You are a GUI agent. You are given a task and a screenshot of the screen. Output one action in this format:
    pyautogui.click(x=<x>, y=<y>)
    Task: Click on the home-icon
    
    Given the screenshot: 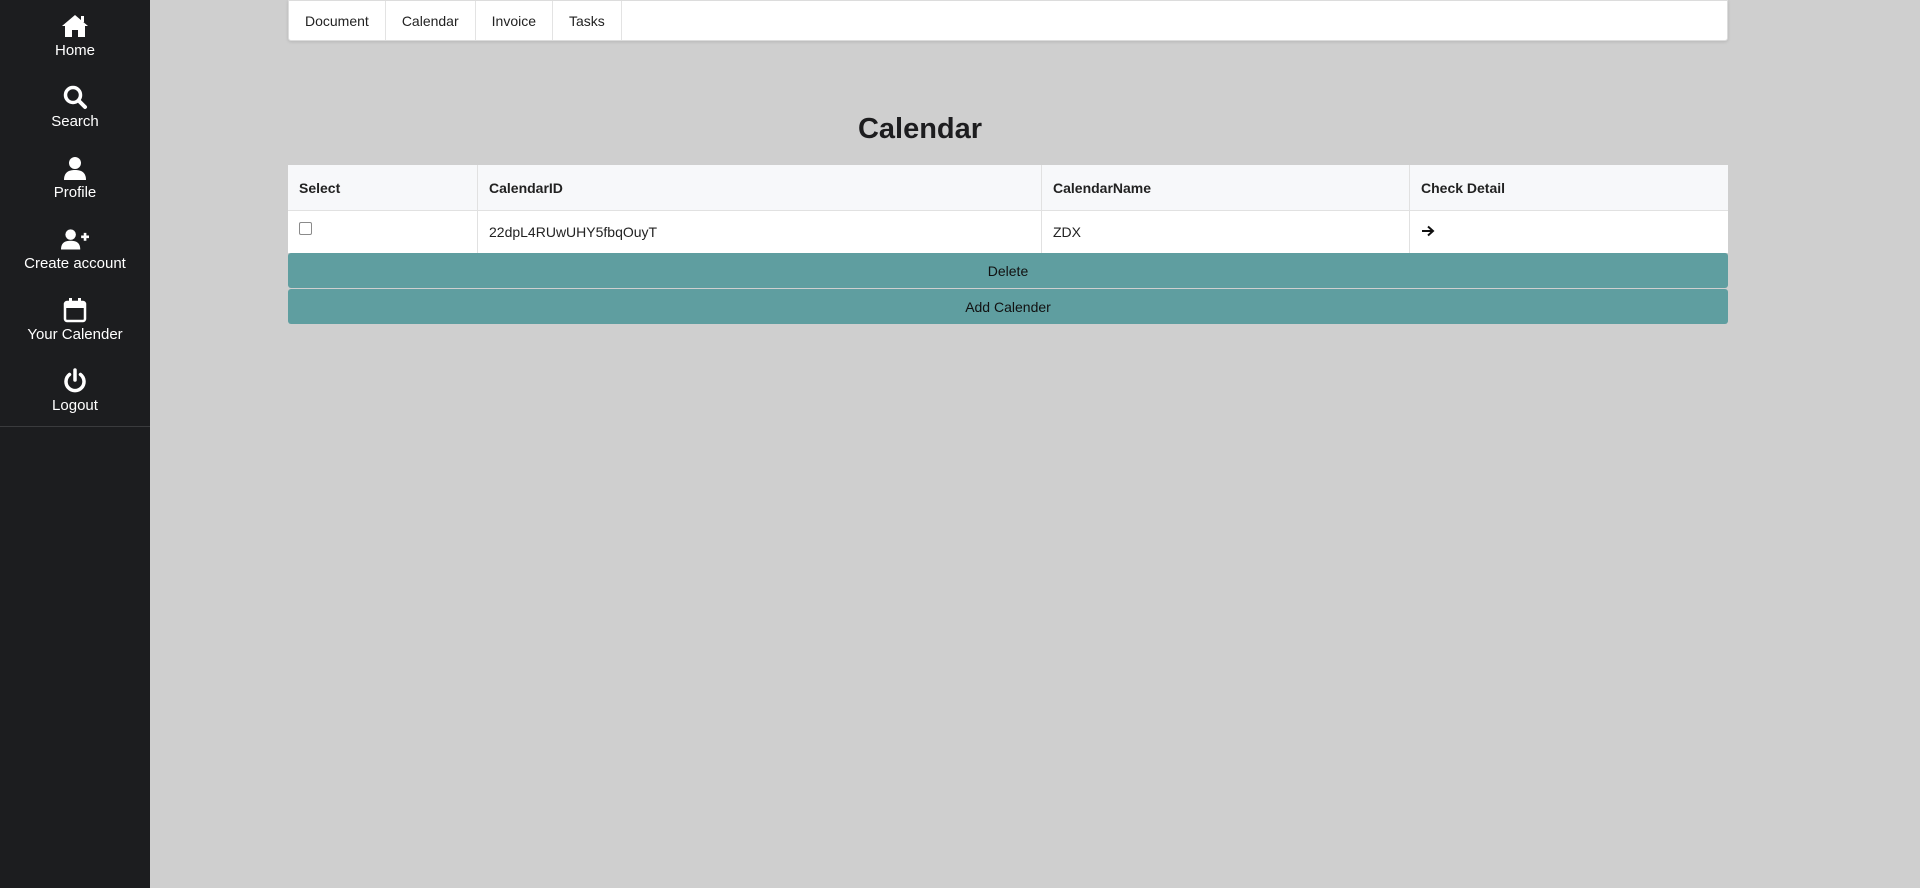 What is the action you would take?
    pyautogui.click(x=75, y=26)
    